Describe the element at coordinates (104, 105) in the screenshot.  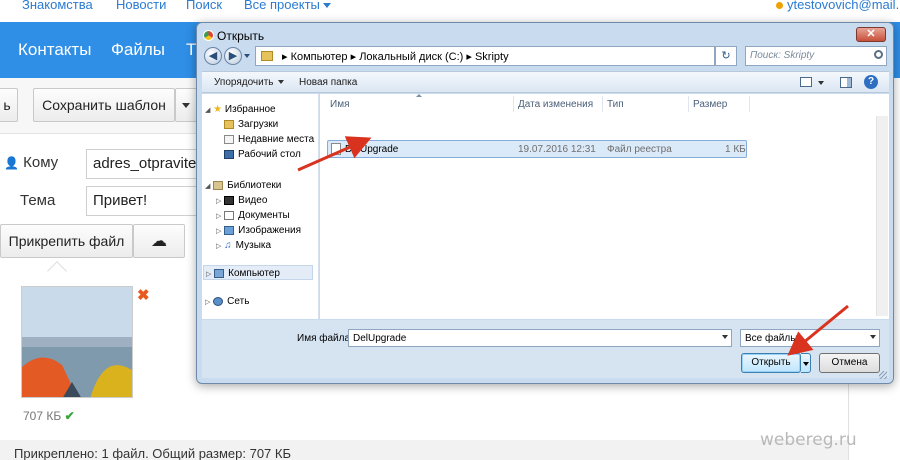
I see `save-template-button: Сохранить шаблон` at that location.